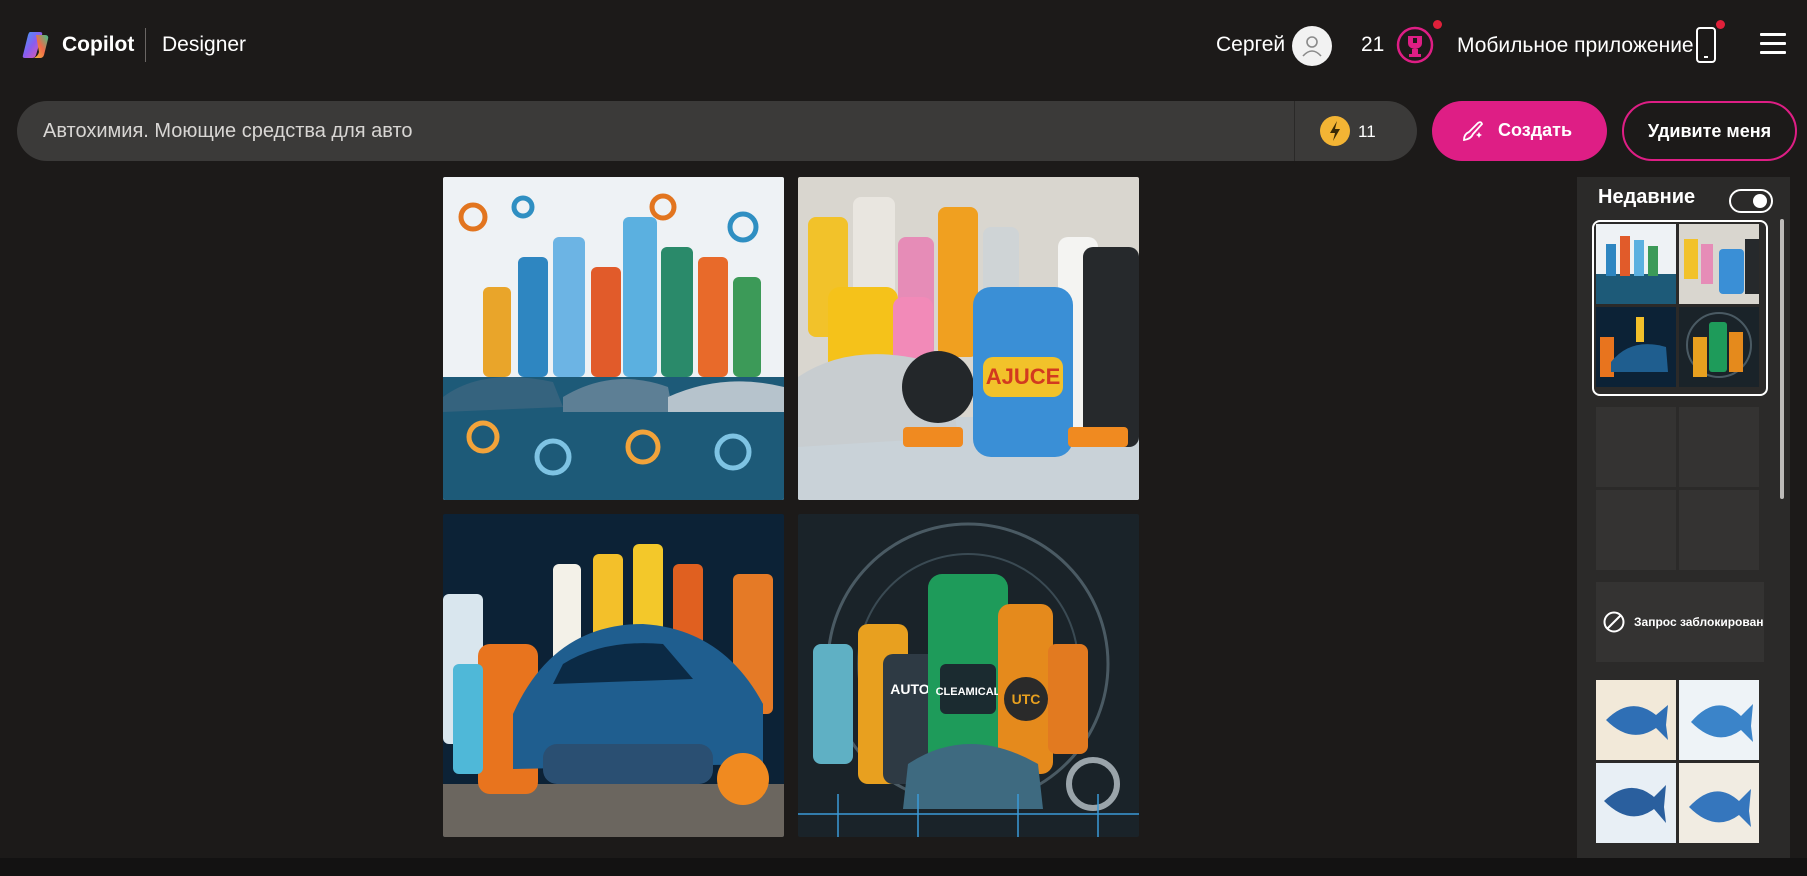 Image resolution: width=1807 pixels, height=876 pixels. I want to click on create-button-label: Создать, so click(1535, 130).